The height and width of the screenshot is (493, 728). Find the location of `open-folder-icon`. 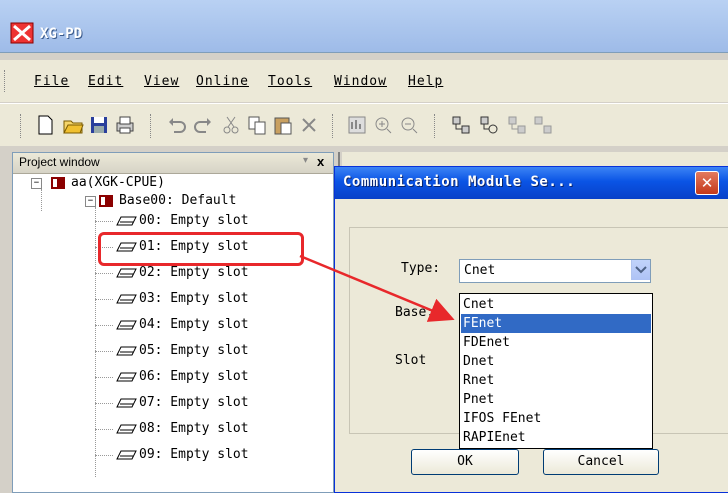

open-folder-icon is located at coordinates (74, 125).